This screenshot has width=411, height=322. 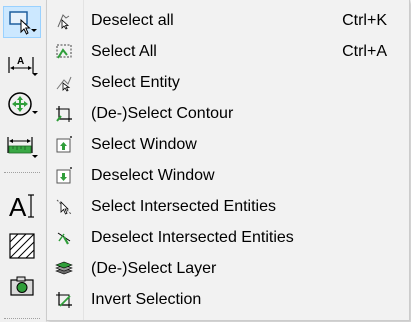 What do you see at coordinates (64, 269) in the screenshot?
I see `select-layer-icon` at bounding box center [64, 269].